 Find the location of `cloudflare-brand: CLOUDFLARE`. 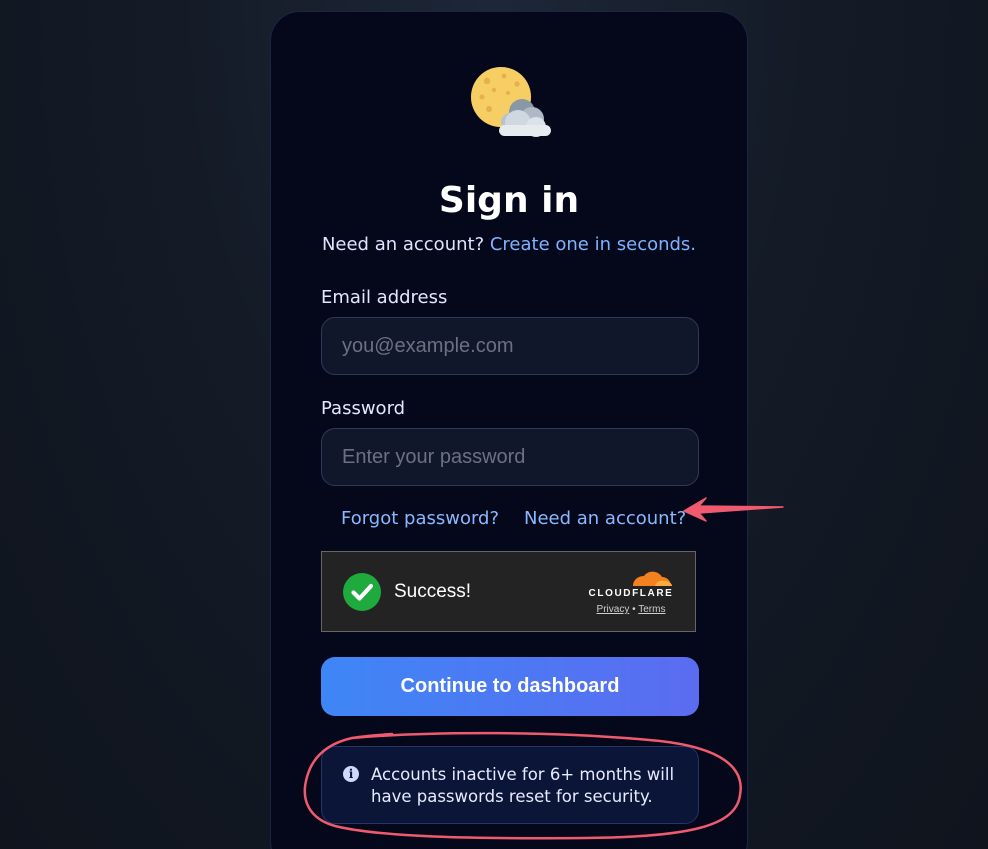

cloudflare-brand: CLOUDFLARE is located at coordinates (631, 593).